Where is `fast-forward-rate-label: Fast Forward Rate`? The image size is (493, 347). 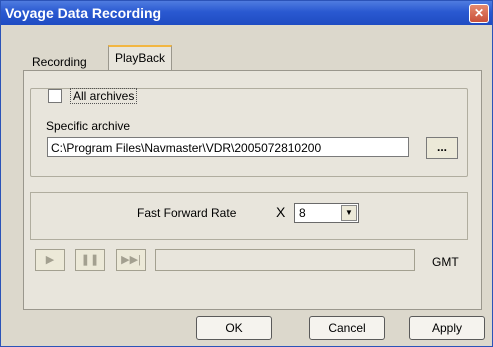 fast-forward-rate-label: Fast Forward Rate is located at coordinates (187, 213).